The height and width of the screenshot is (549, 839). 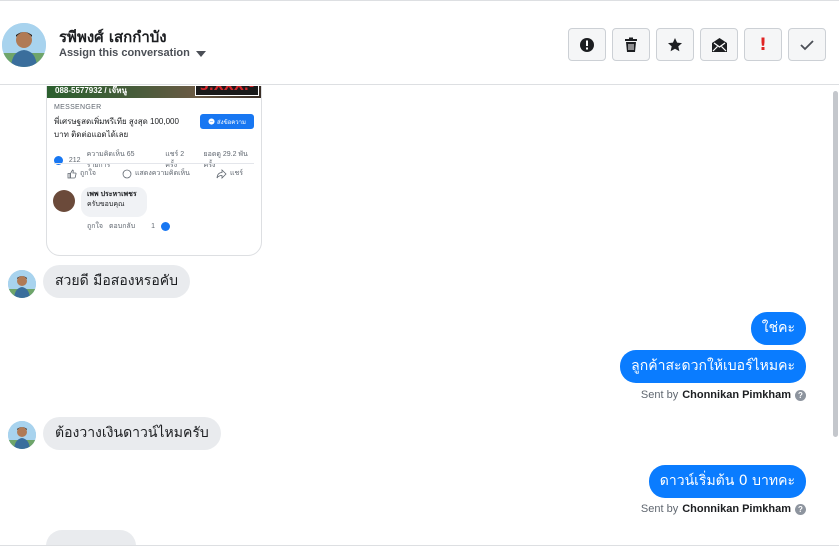 What do you see at coordinates (112, 194) in the screenshot?
I see `comment-author: เพพ ประหาเพชร` at bounding box center [112, 194].